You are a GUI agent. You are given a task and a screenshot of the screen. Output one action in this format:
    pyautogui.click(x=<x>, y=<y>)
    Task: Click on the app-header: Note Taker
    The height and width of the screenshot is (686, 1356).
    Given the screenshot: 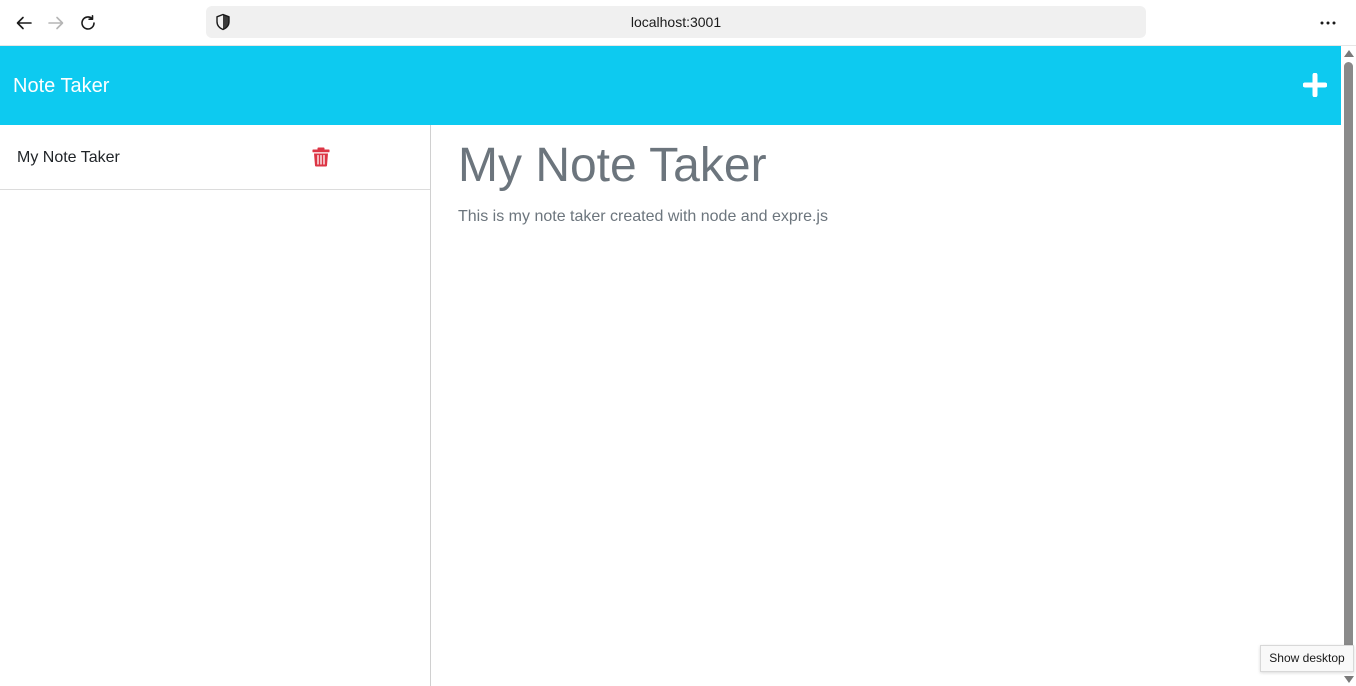 What is the action you would take?
    pyautogui.click(x=670, y=85)
    